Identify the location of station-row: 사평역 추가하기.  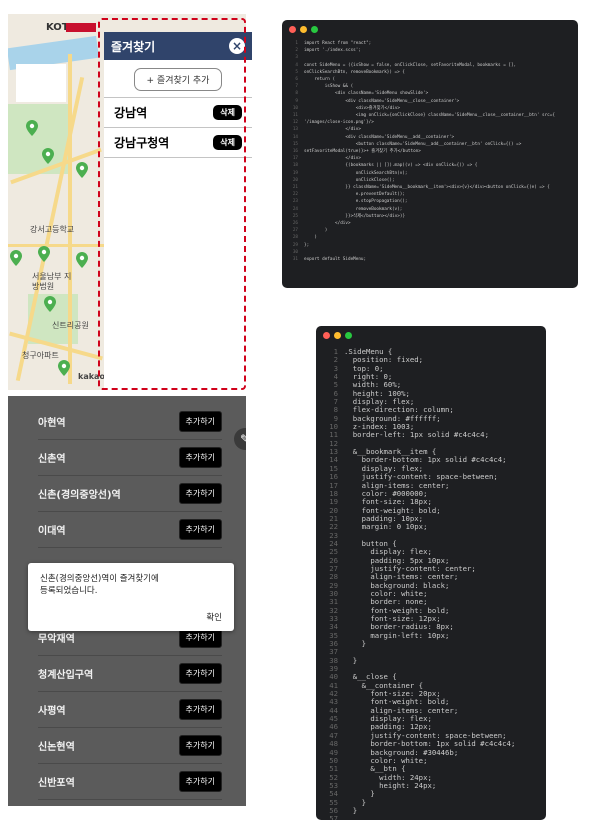
(130, 710).